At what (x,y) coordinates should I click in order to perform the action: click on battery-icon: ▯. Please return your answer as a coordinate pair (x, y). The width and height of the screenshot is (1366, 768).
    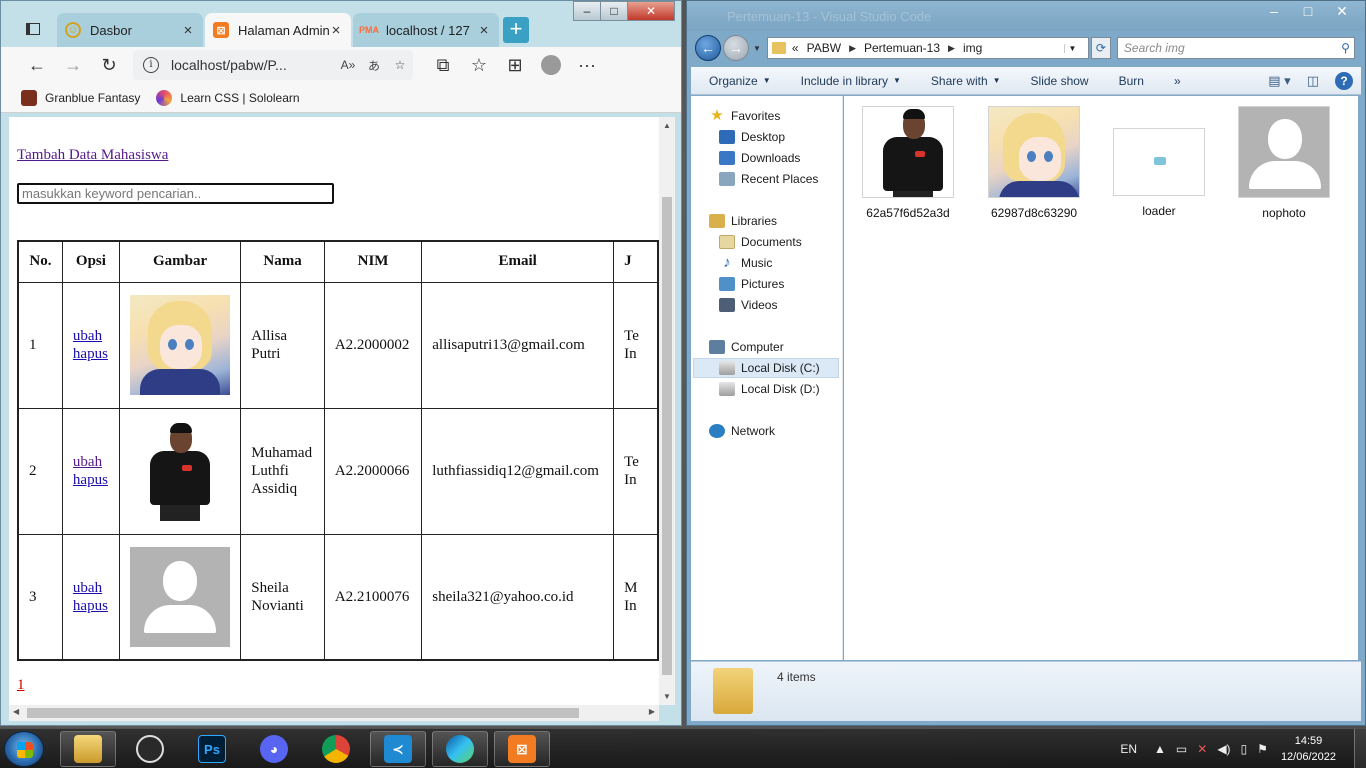
    Looking at the image, I should click on (1244, 749).